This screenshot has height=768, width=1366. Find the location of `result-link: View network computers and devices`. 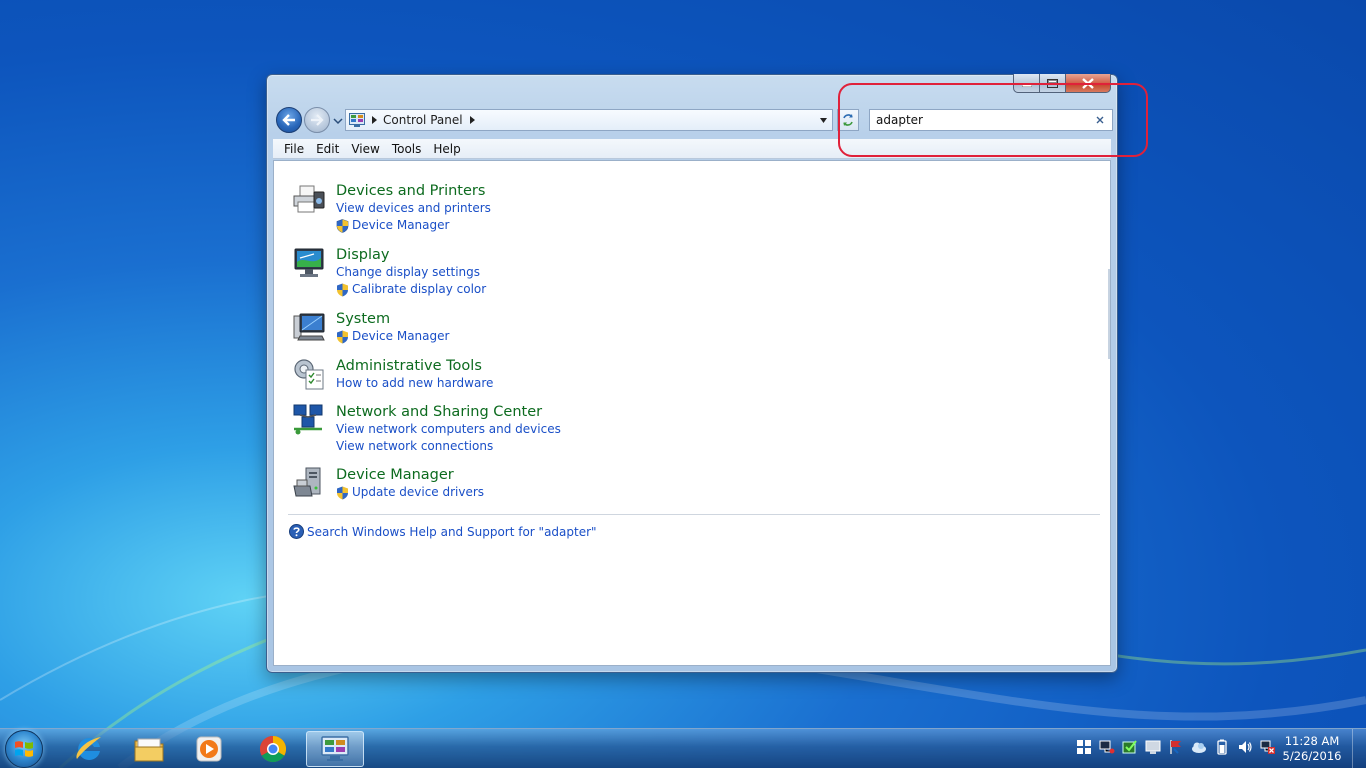

result-link: View network computers and devices is located at coordinates (448, 429).